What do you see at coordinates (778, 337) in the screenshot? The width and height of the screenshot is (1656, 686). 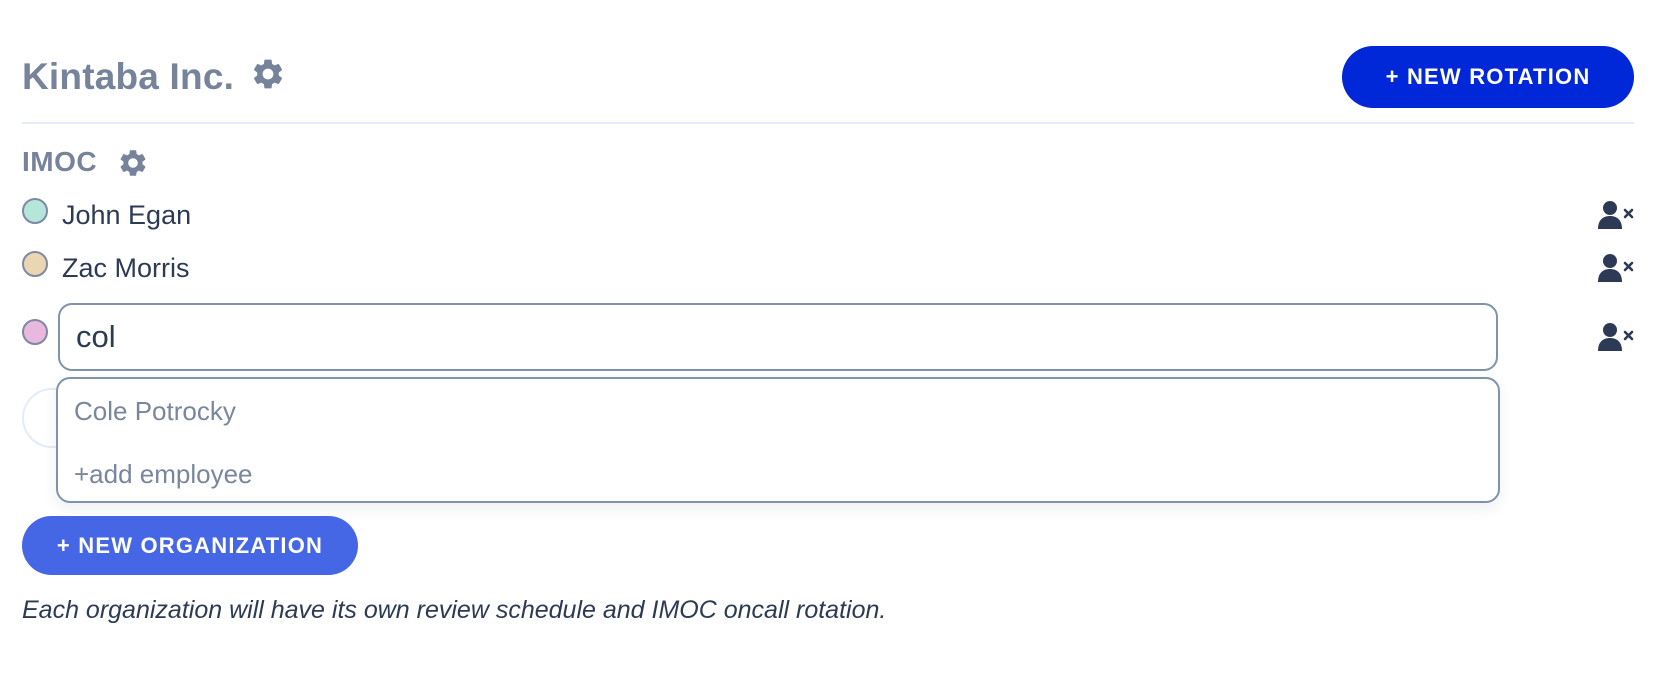 I see `member-search-input` at bounding box center [778, 337].